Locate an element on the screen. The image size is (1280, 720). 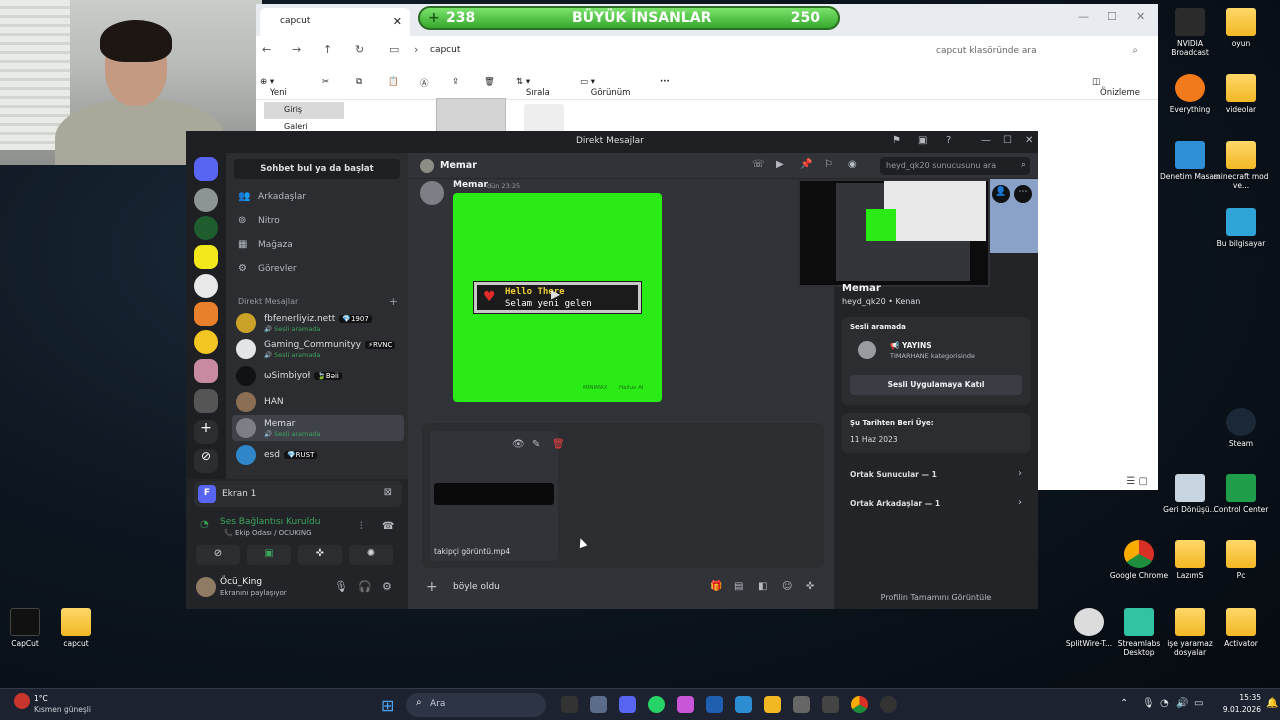
clock-date: 9.01.2026 is located at coordinates (1236, 709).